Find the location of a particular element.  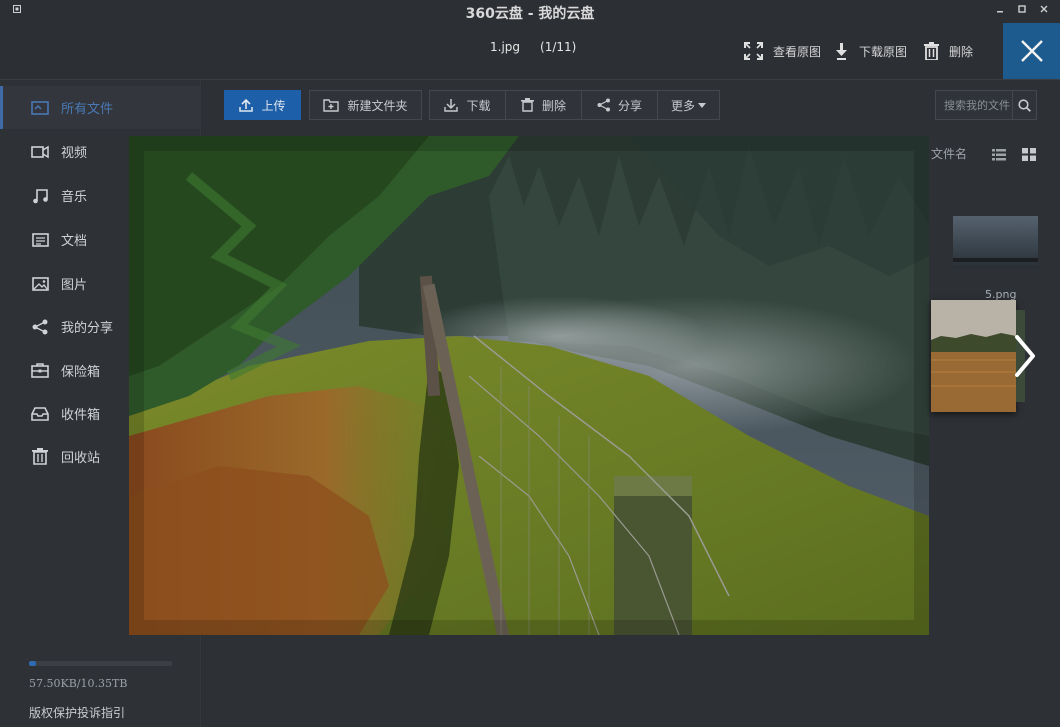

viewer-close-button is located at coordinates (1031, 51).